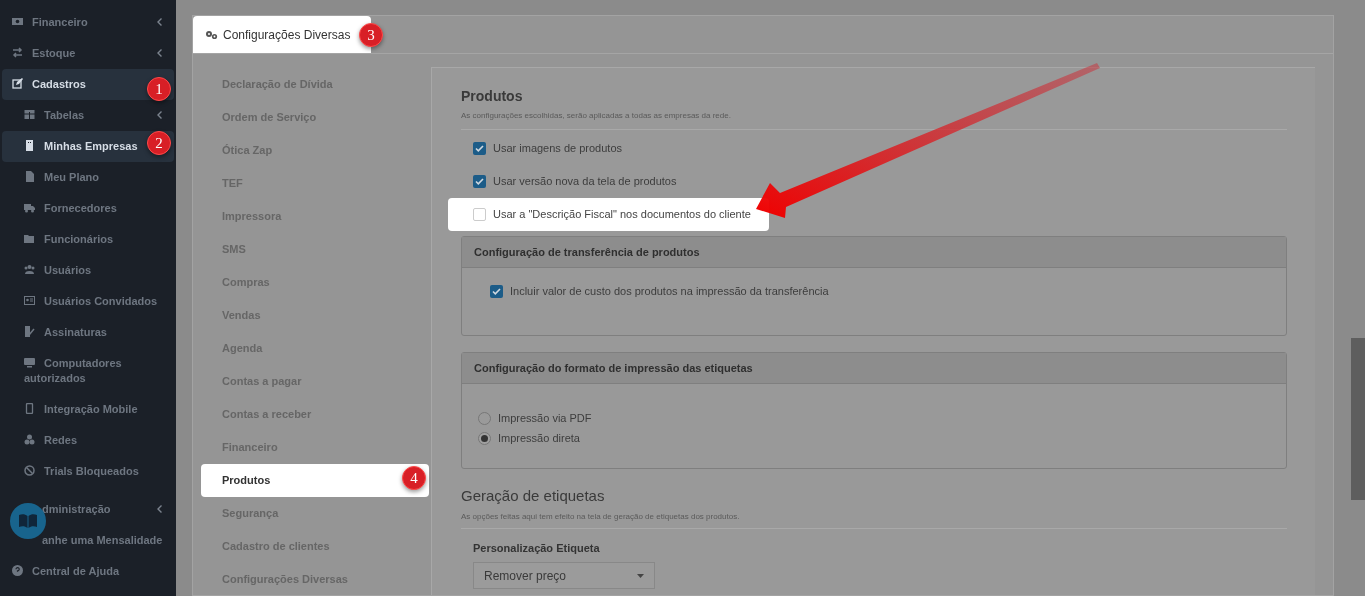 Image resolution: width=1365 pixels, height=596 pixels. Describe the element at coordinates (29, 470) in the screenshot. I see `ban-icon` at that location.